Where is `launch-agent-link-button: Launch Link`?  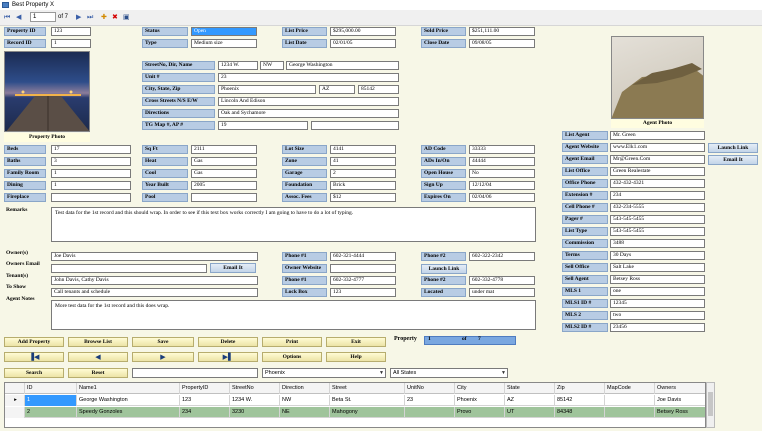 launch-agent-link-button: Launch Link is located at coordinates (733, 148).